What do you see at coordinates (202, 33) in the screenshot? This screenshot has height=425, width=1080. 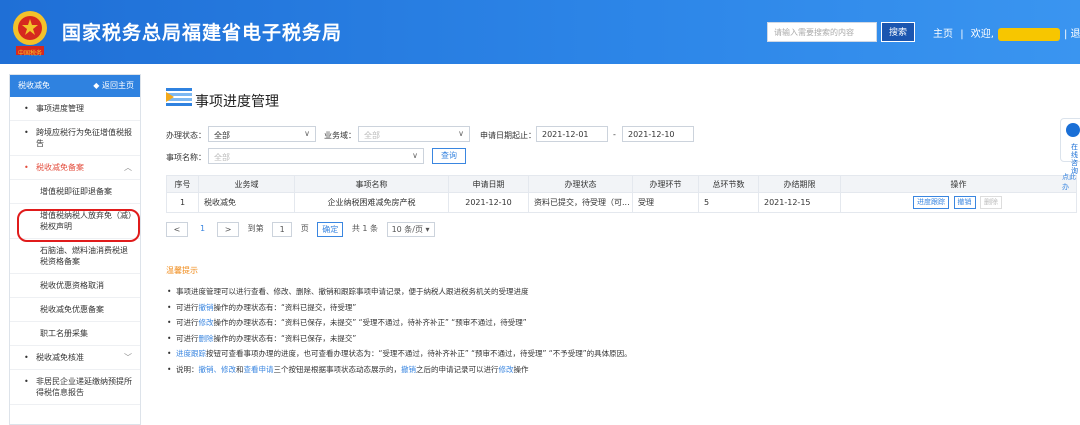 I see `site-title: 国家税务总局福建省电子税务局` at bounding box center [202, 33].